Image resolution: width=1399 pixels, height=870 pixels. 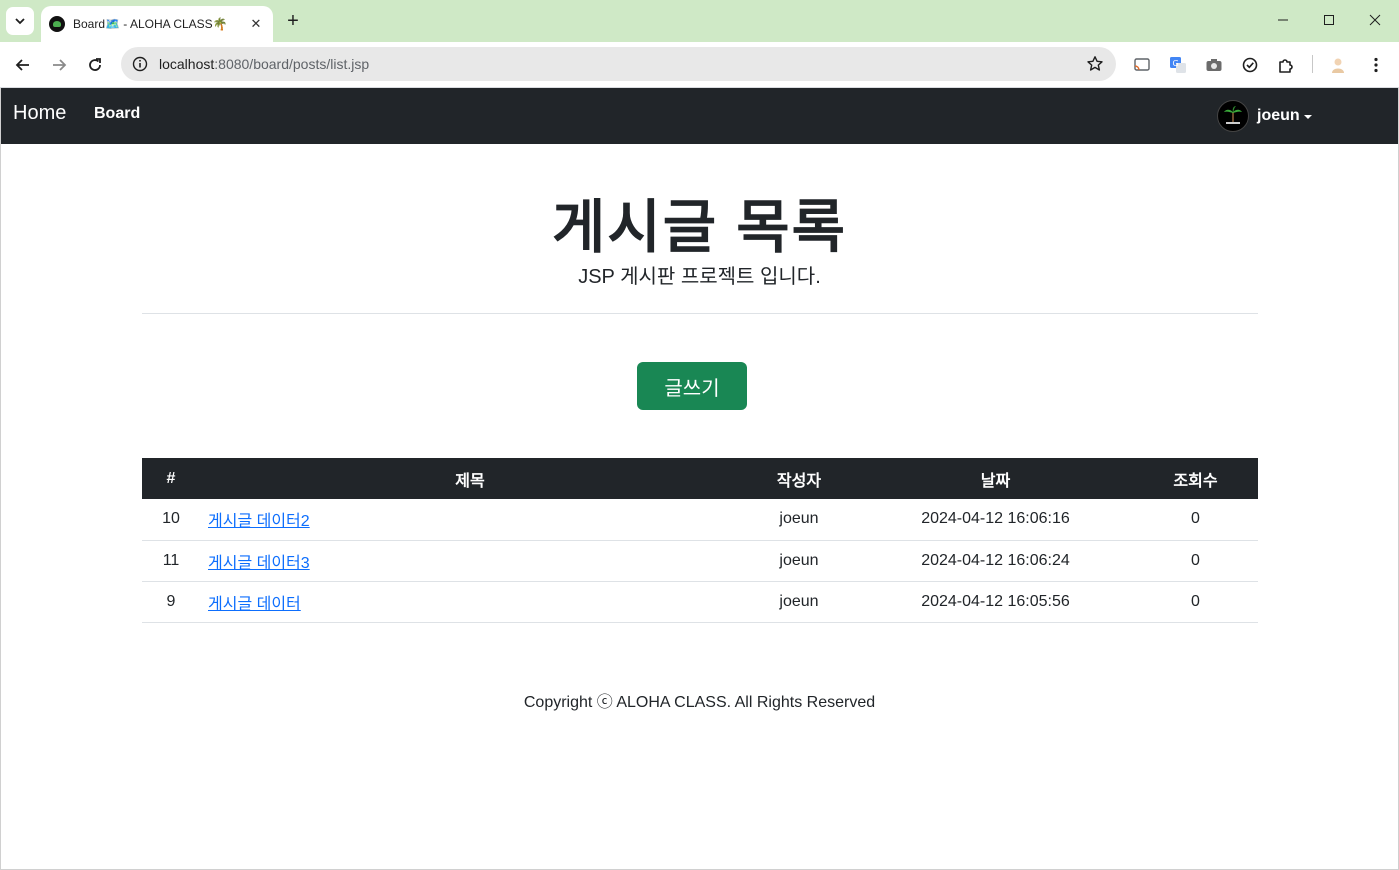 I want to click on back-button, so click(x=23, y=65).